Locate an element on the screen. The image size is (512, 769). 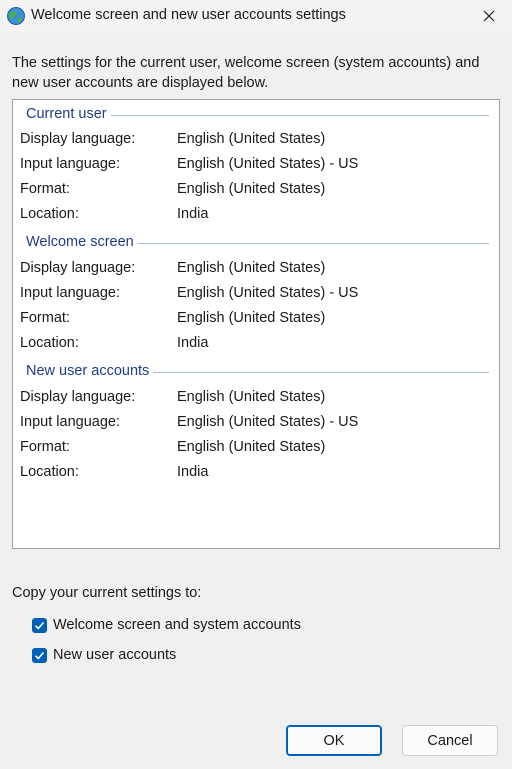
section-title: New user accounts is located at coordinates (90, 371).